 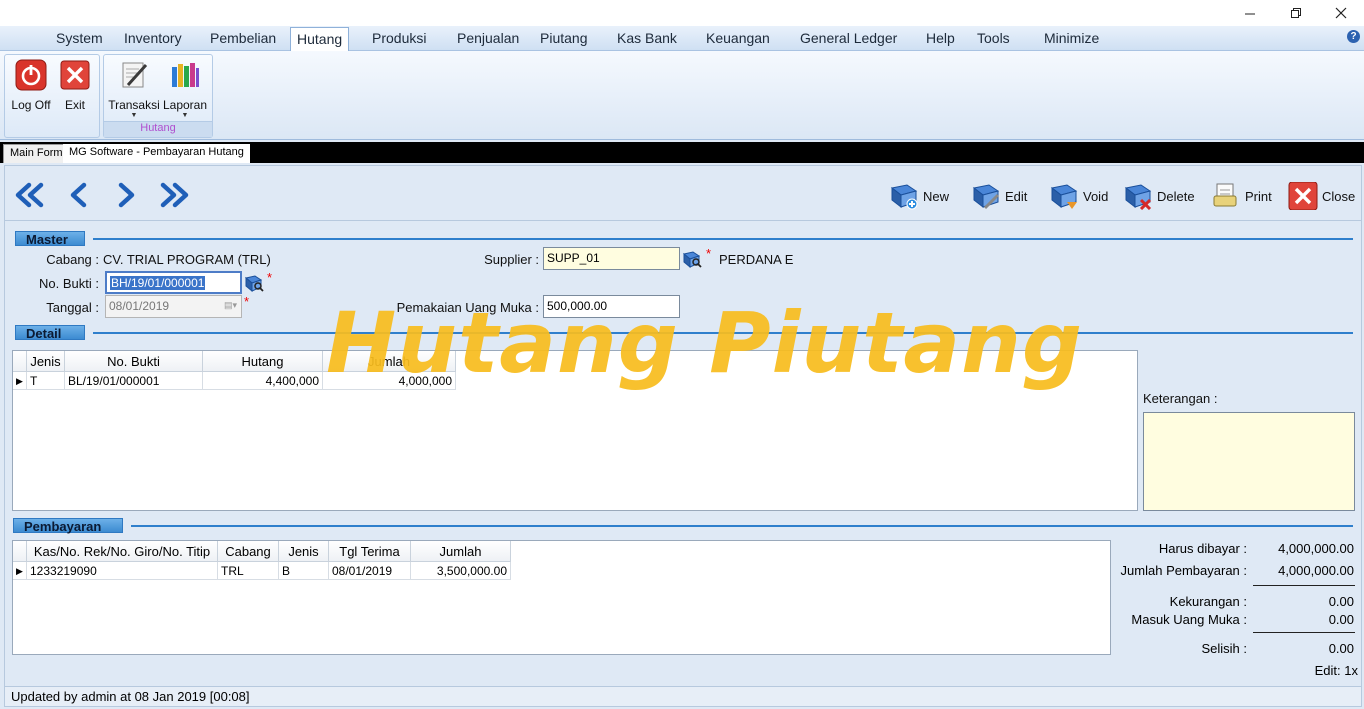 I want to click on menu-minimize: Minimize, so click(x=1071, y=38).